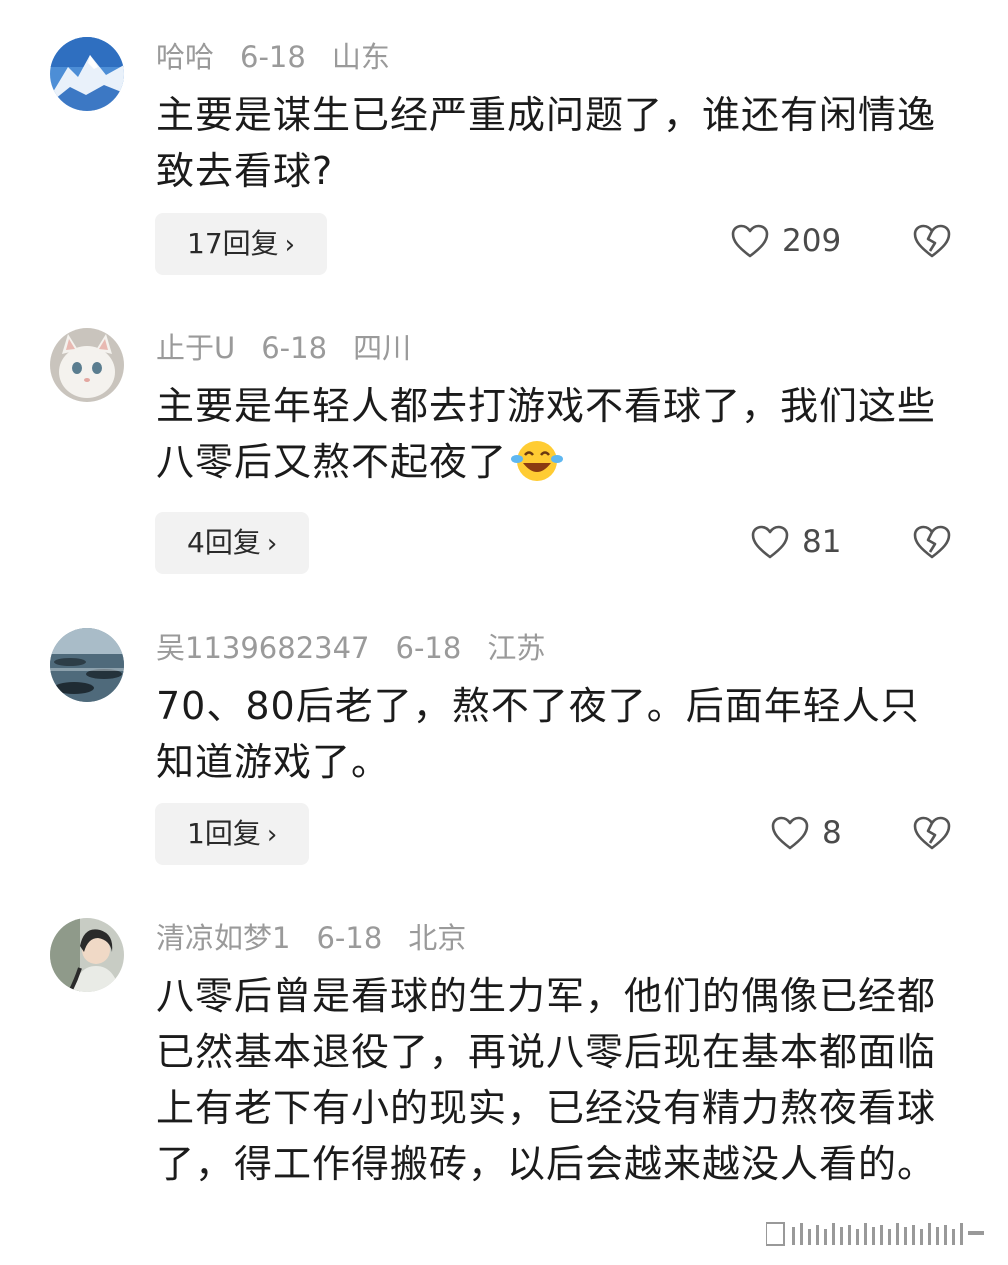 The height and width of the screenshot is (1265, 1008). What do you see at coordinates (233, 243) in the screenshot?
I see `replies-label: 17回复` at bounding box center [233, 243].